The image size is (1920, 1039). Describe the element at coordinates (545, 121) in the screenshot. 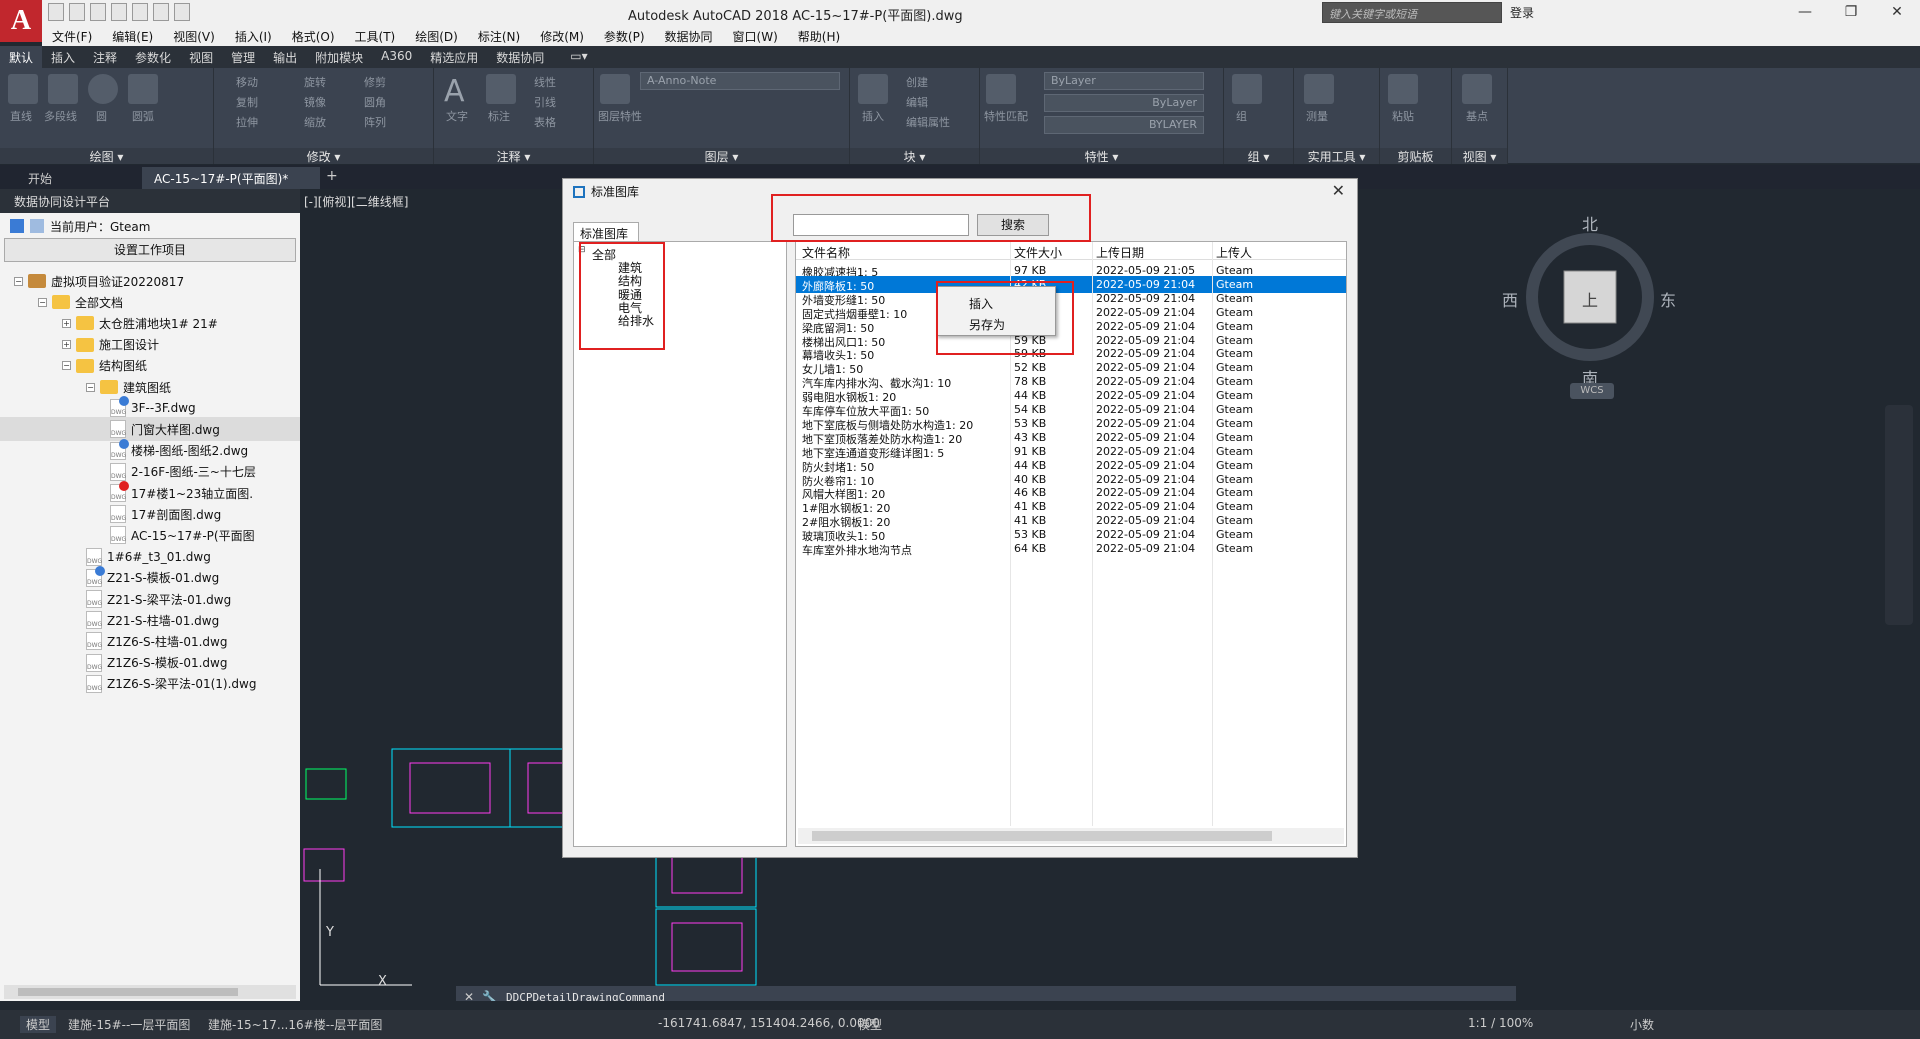

I see `table-tool: 表格` at that location.